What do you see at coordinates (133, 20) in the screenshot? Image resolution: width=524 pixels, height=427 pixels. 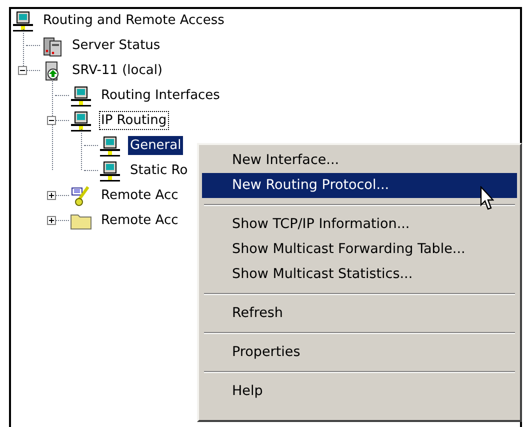 I see `tree-item: Routing and Remote Access` at bounding box center [133, 20].